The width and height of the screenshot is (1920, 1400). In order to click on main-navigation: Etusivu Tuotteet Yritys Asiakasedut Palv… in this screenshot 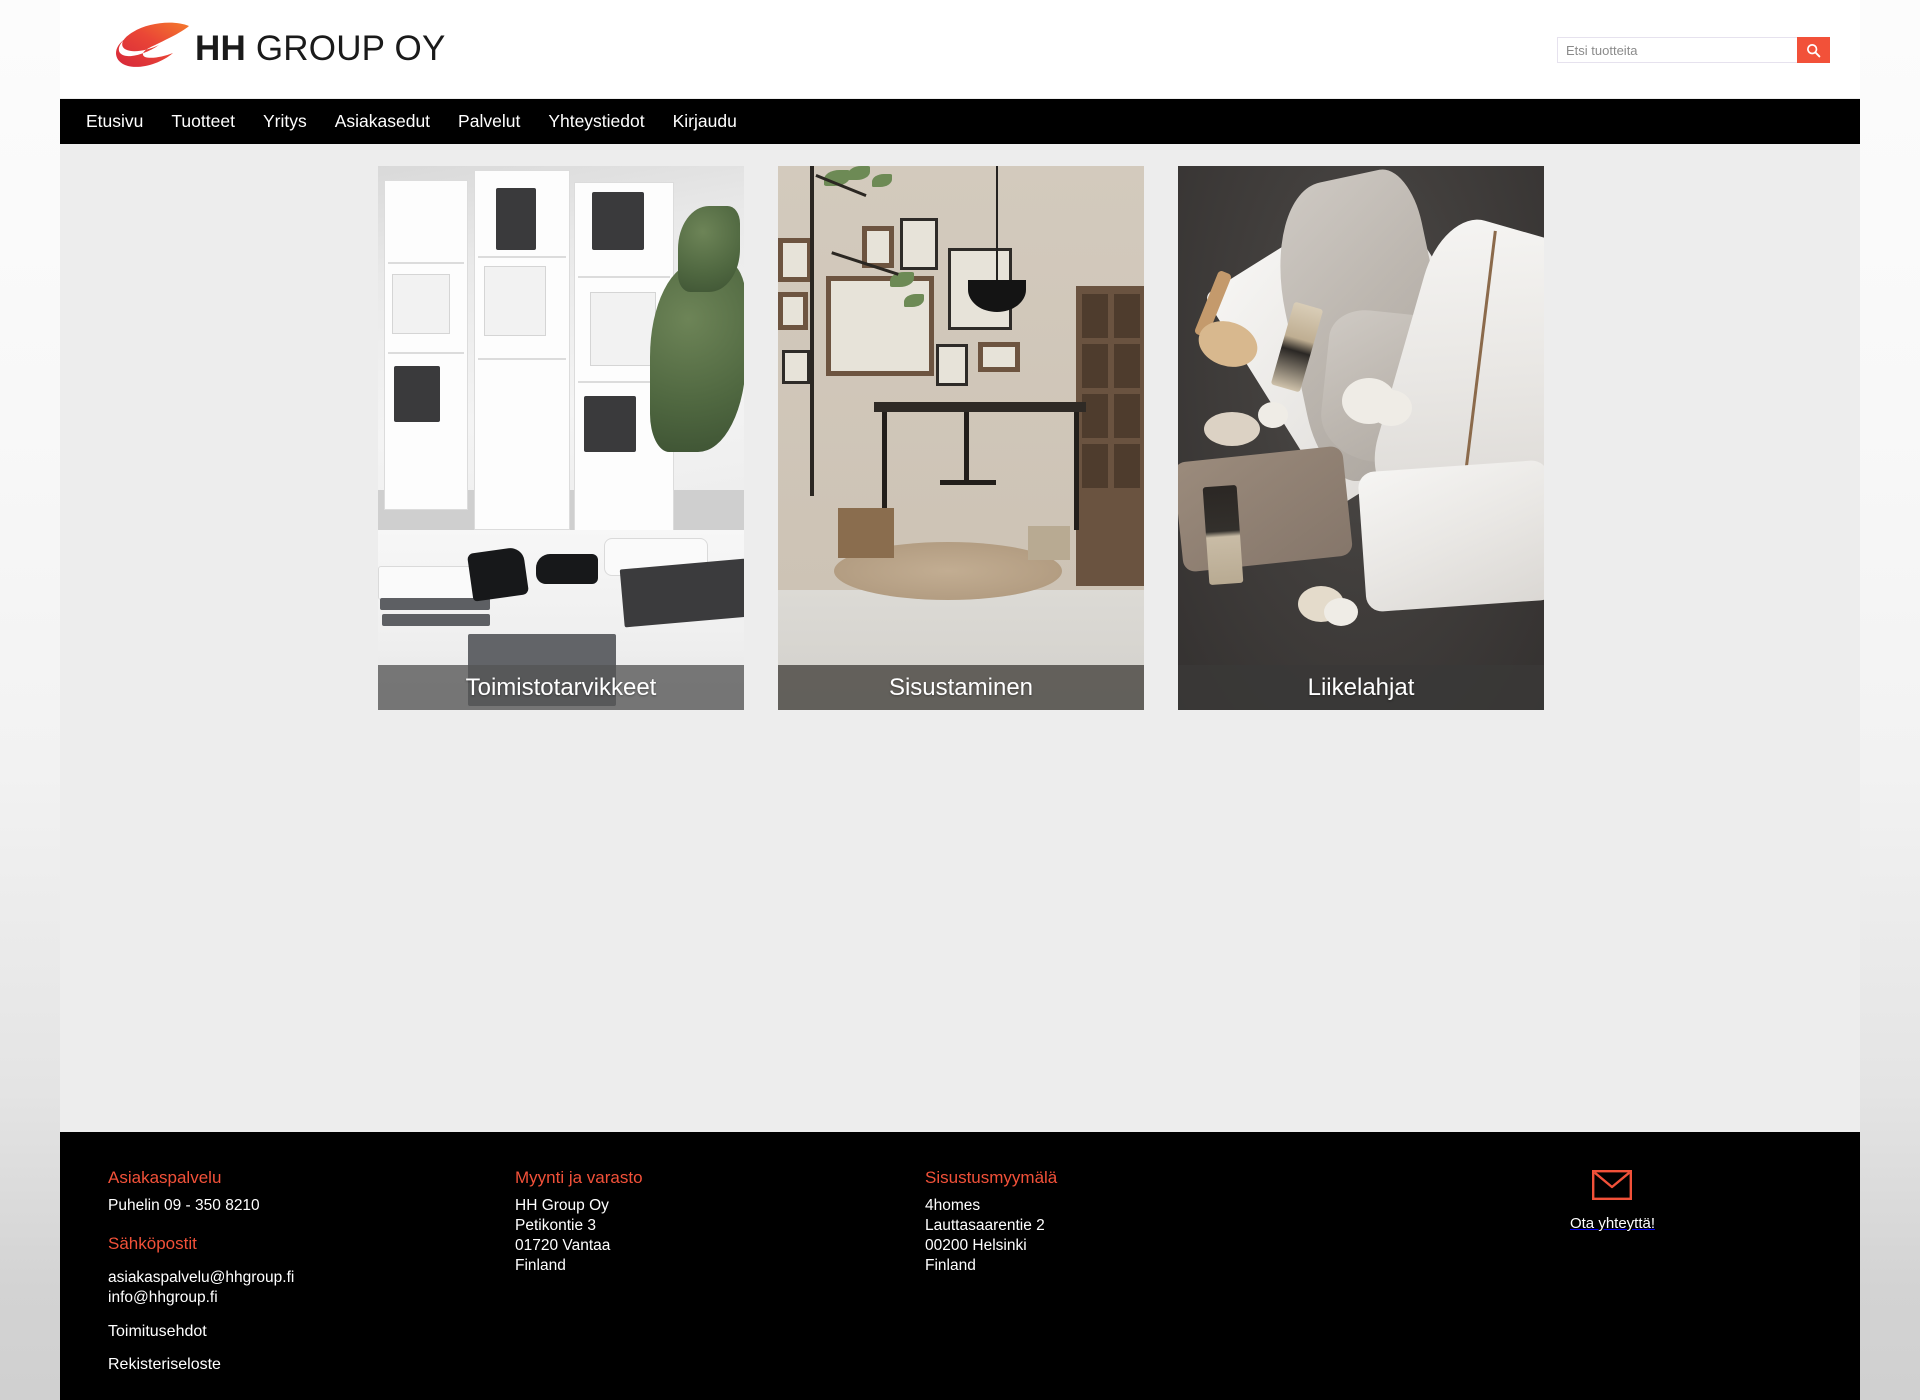, I will do `click(960, 121)`.